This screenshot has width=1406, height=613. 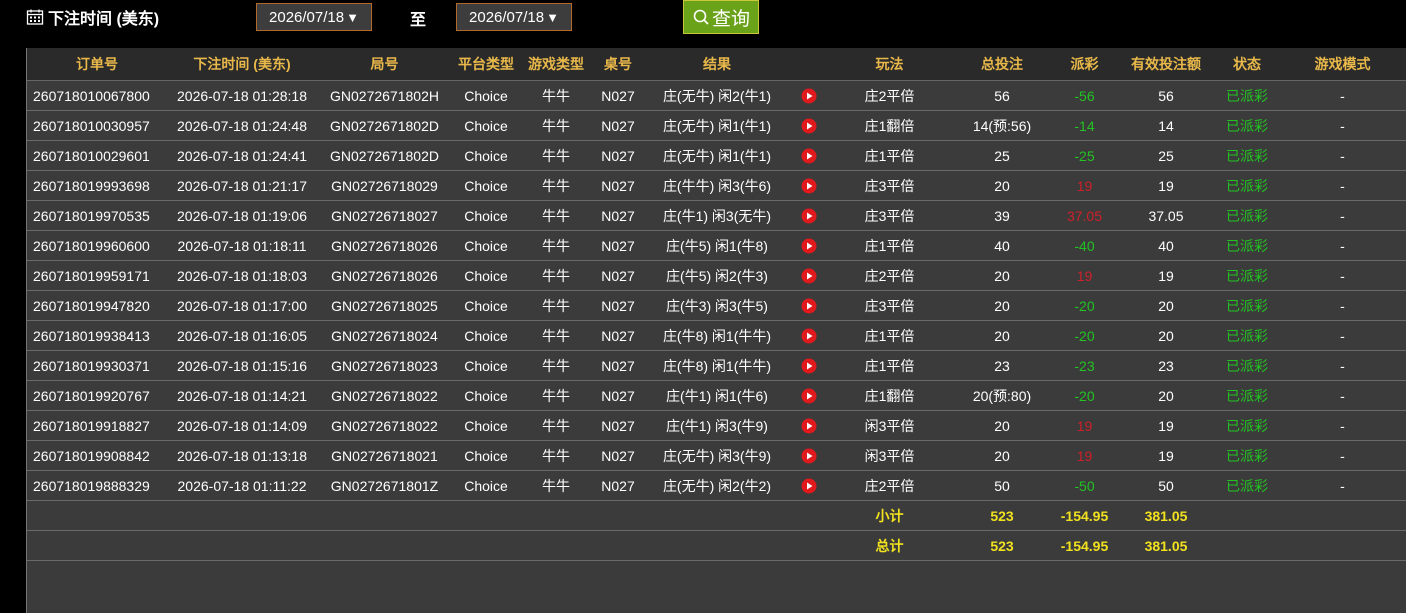 What do you see at coordinates (889, 545) in the screenshot?
I see `summary-label: 总计` at bounding box center [889, 545].